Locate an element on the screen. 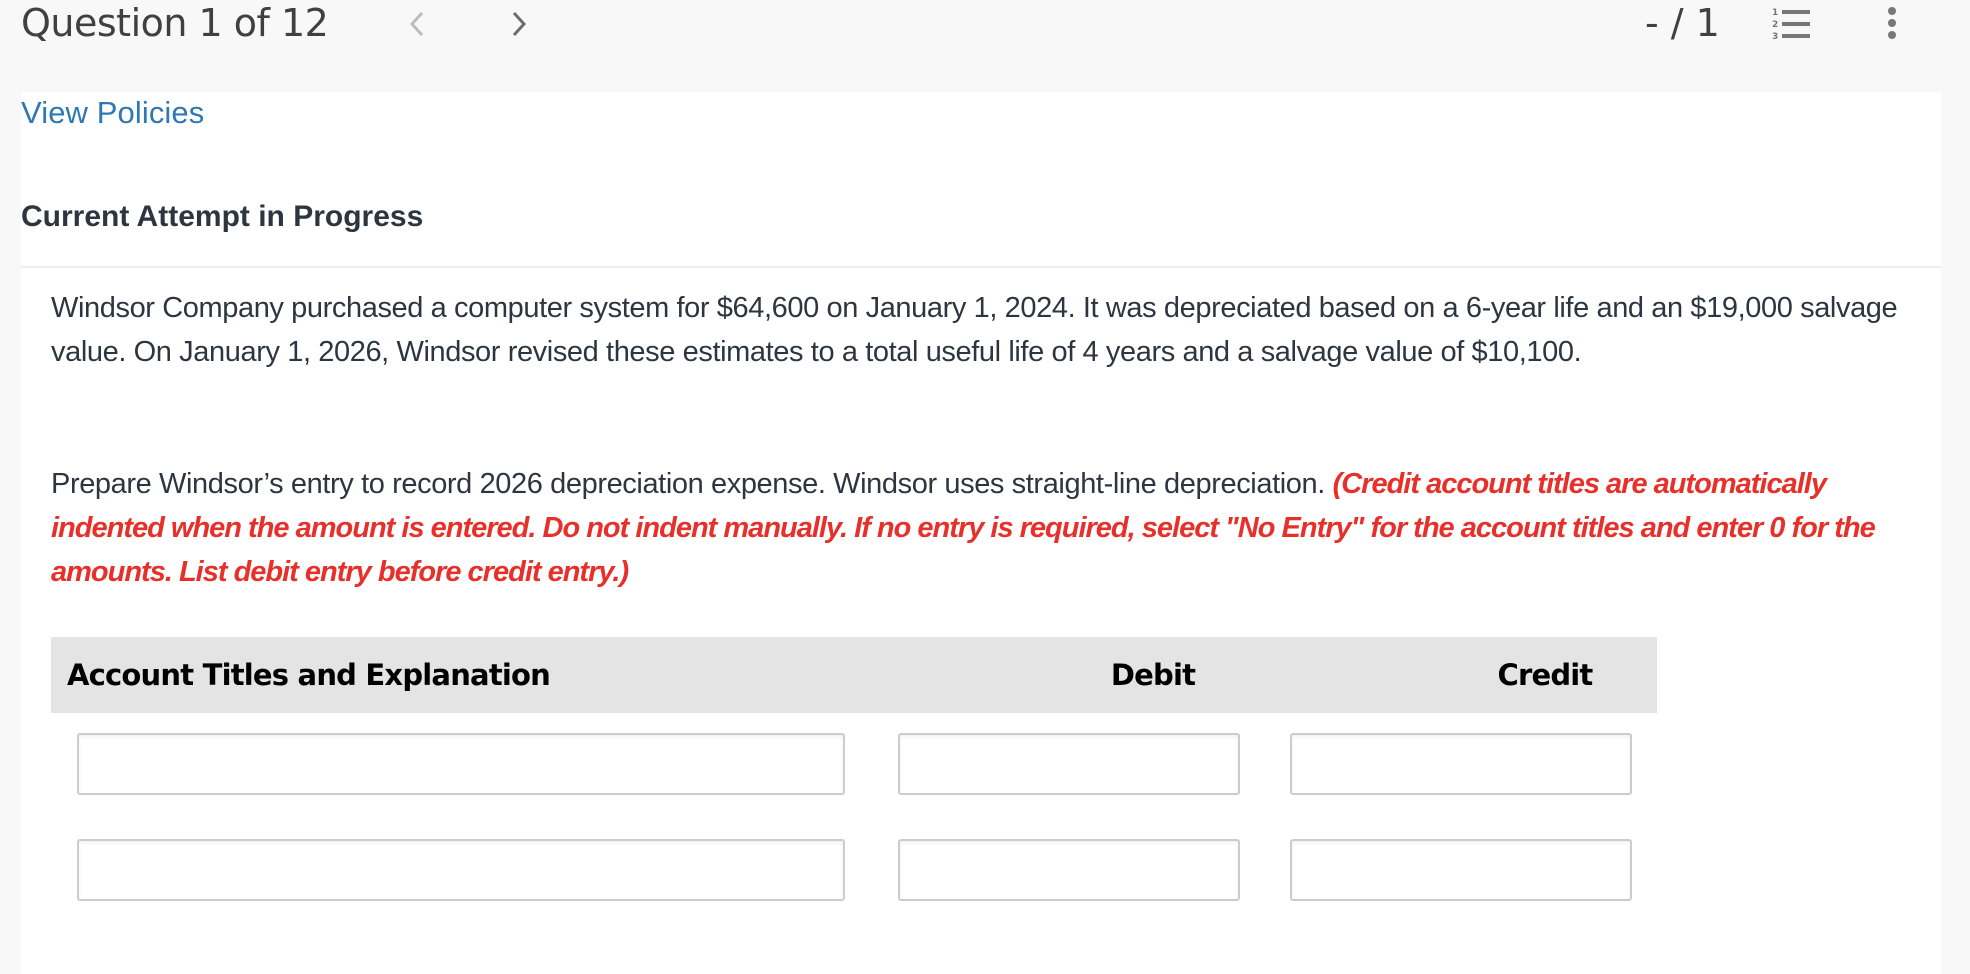  vertical-ellipsis-icon is located at coordinates (1892, 23).